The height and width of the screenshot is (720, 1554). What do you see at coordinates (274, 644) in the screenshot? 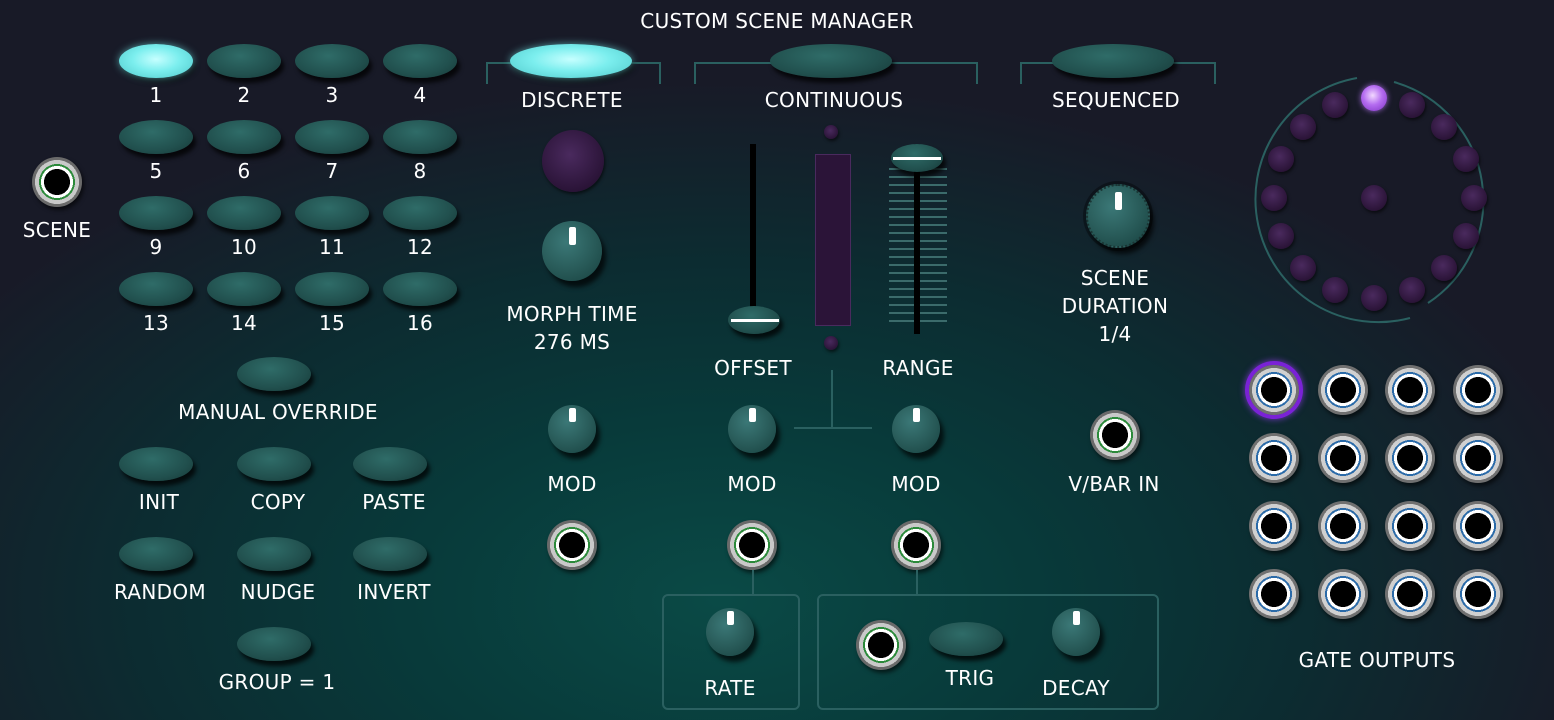
I see `group-button` at bounding box center [274, 644].